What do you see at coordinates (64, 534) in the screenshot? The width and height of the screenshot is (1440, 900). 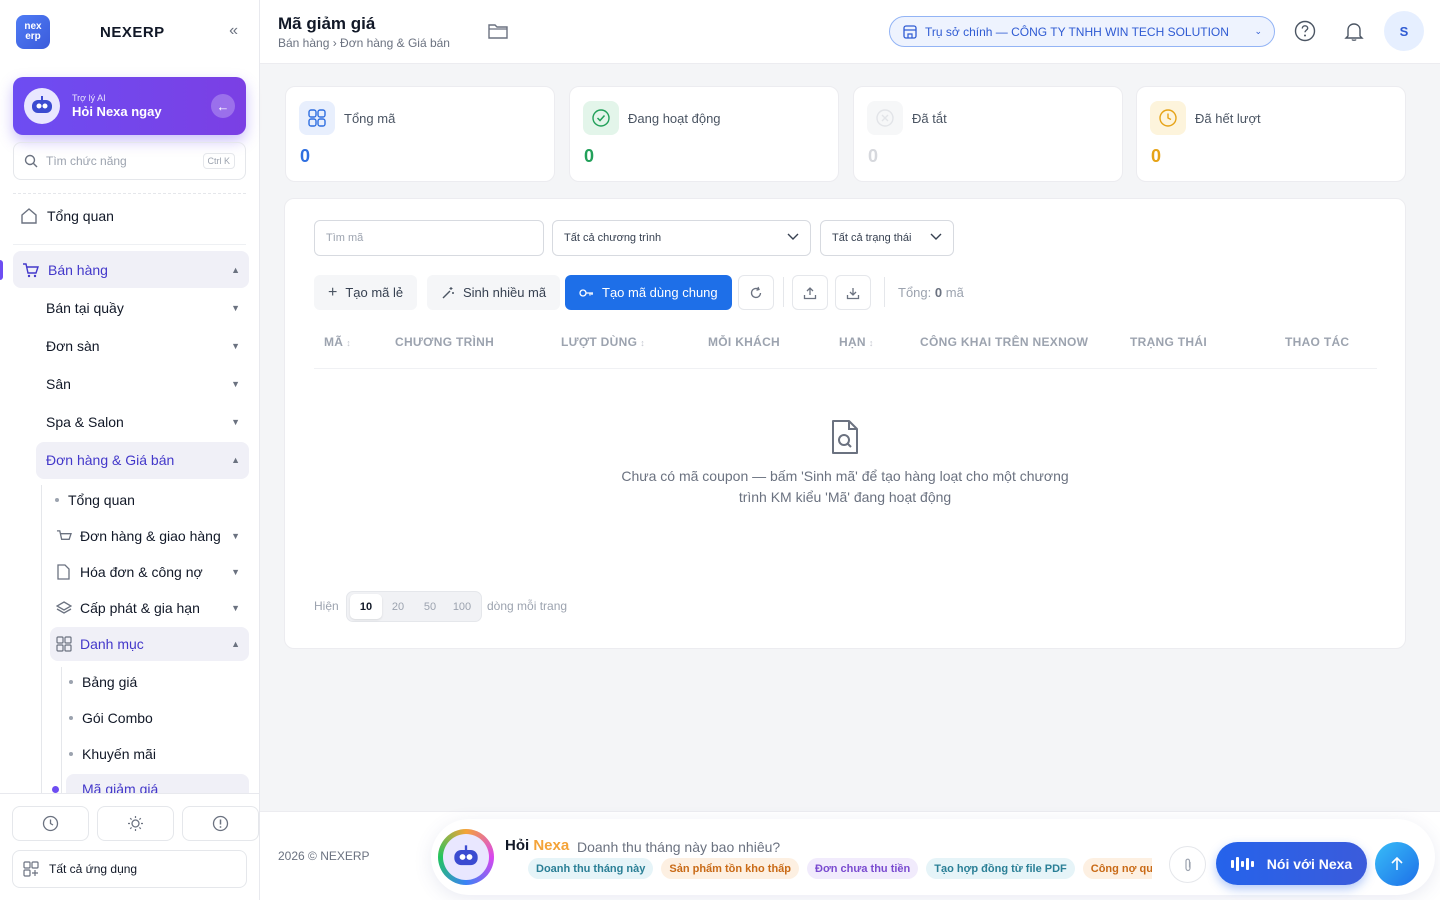 I see `cart-icon` at bounding box center [64, 534].